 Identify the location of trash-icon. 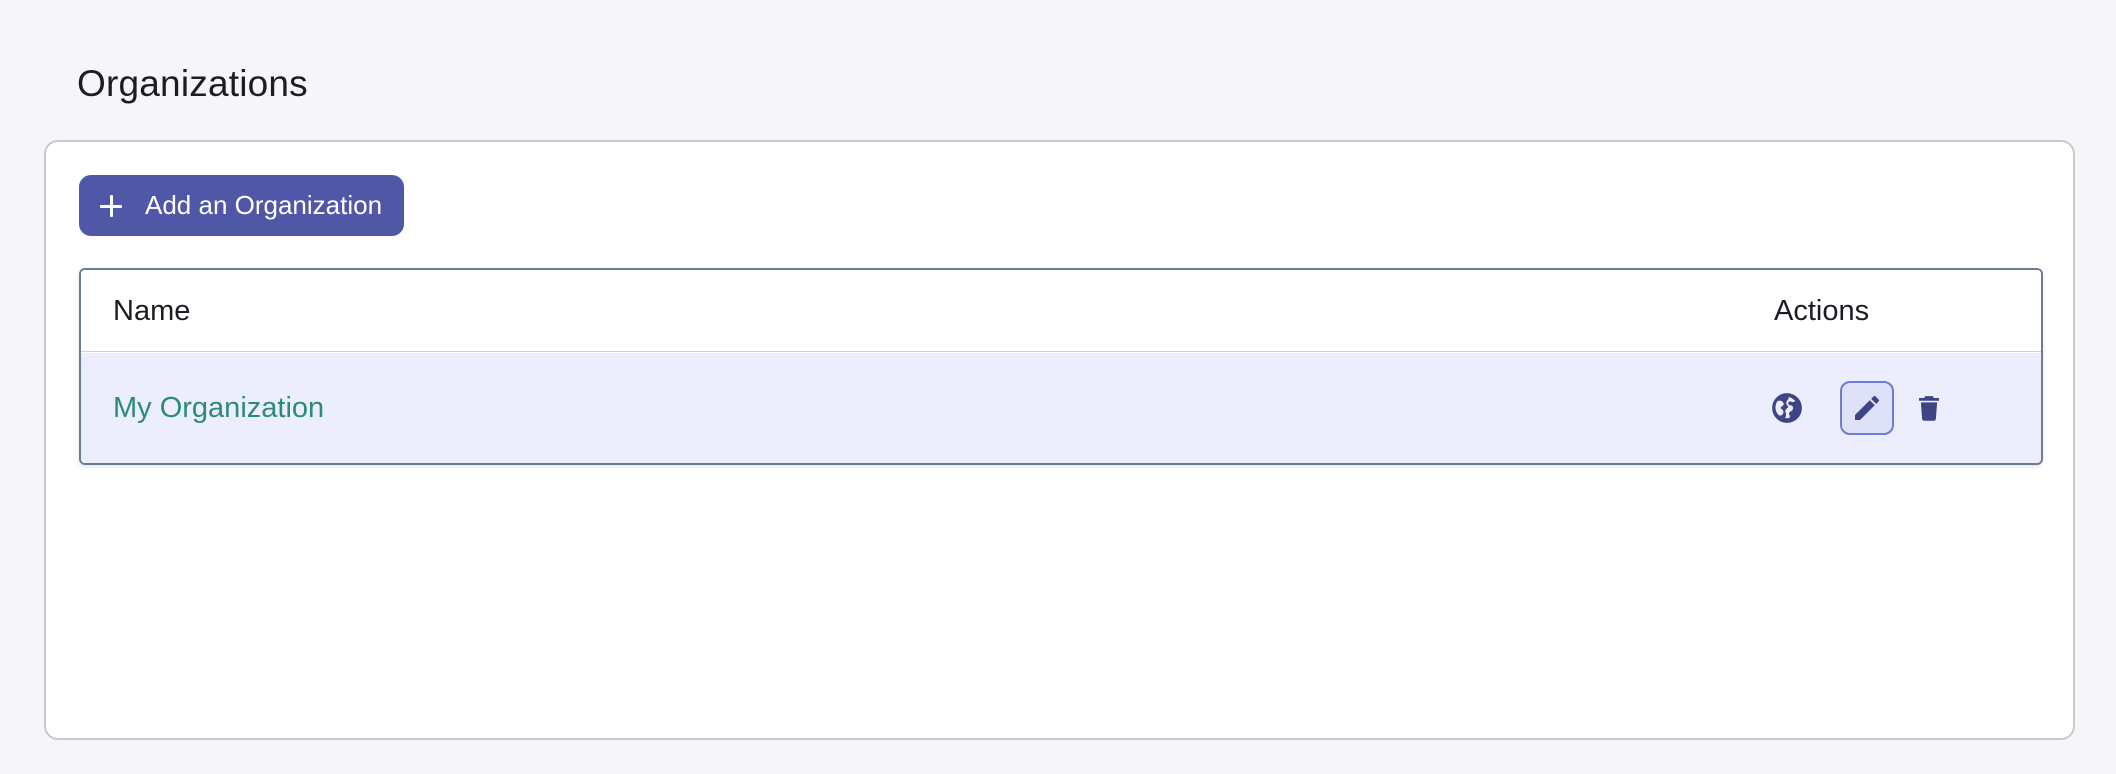
(1929, 408).